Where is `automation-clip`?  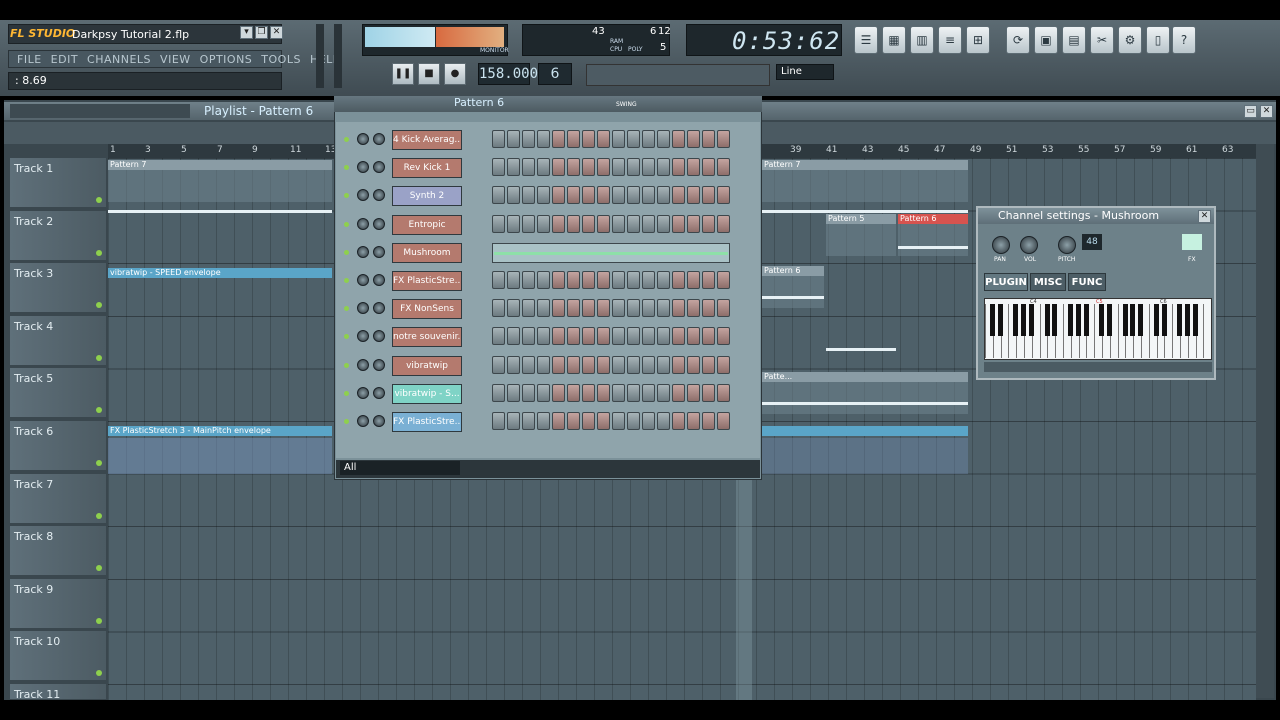
automation-clip is located at coordinates (865, 431).